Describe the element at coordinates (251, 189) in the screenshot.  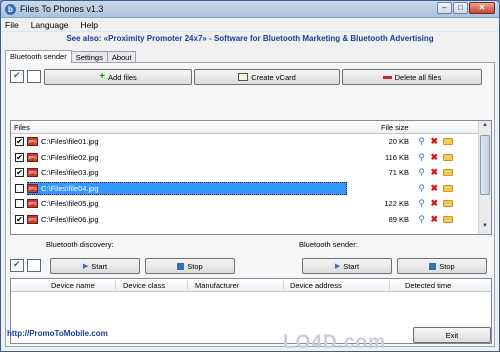
I see `file-row: JPG C:\Files\file04.jpg 78 KB ⚲ ✖` at that location.